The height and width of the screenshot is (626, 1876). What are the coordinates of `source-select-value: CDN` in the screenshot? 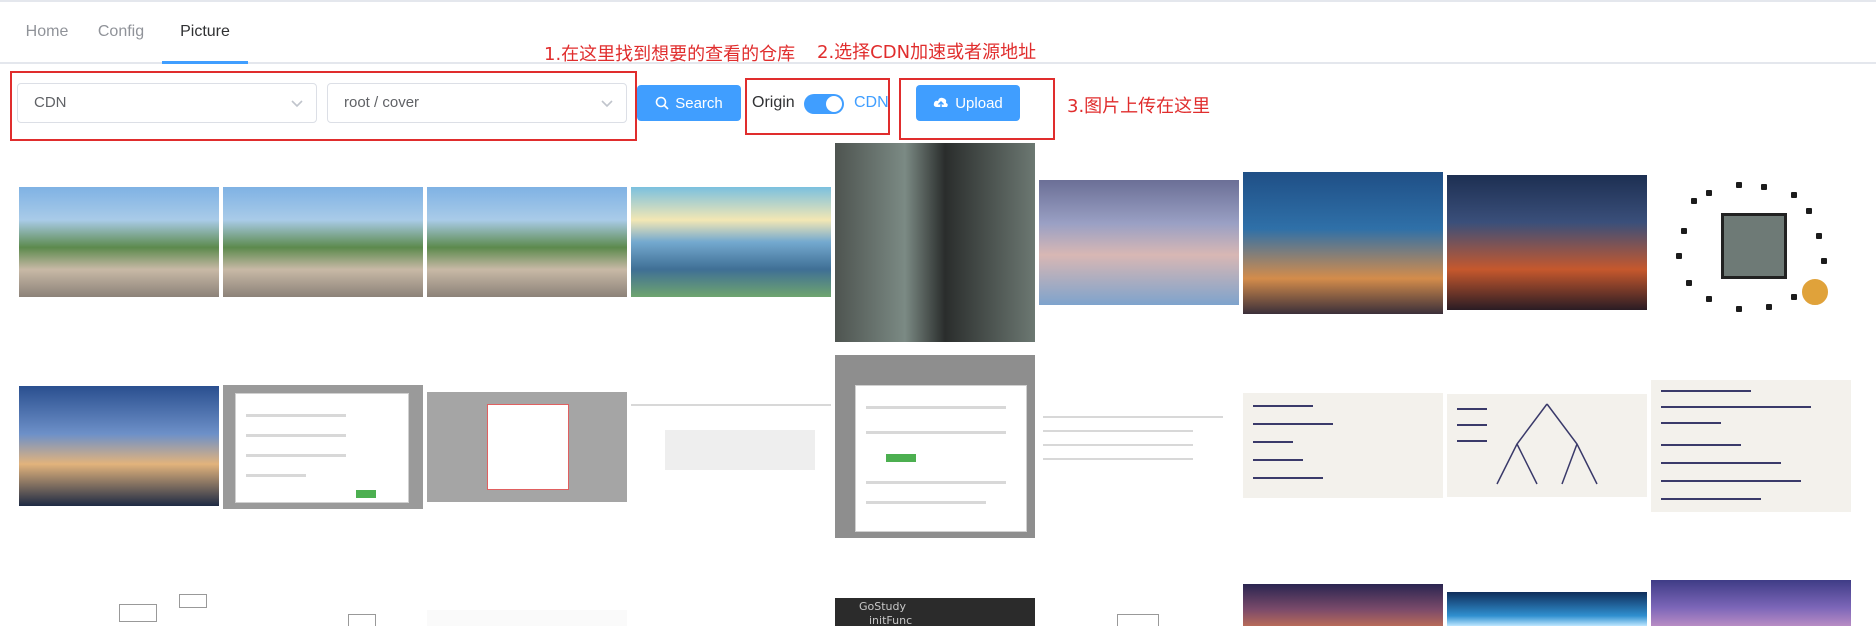 It's located at (50, 102).